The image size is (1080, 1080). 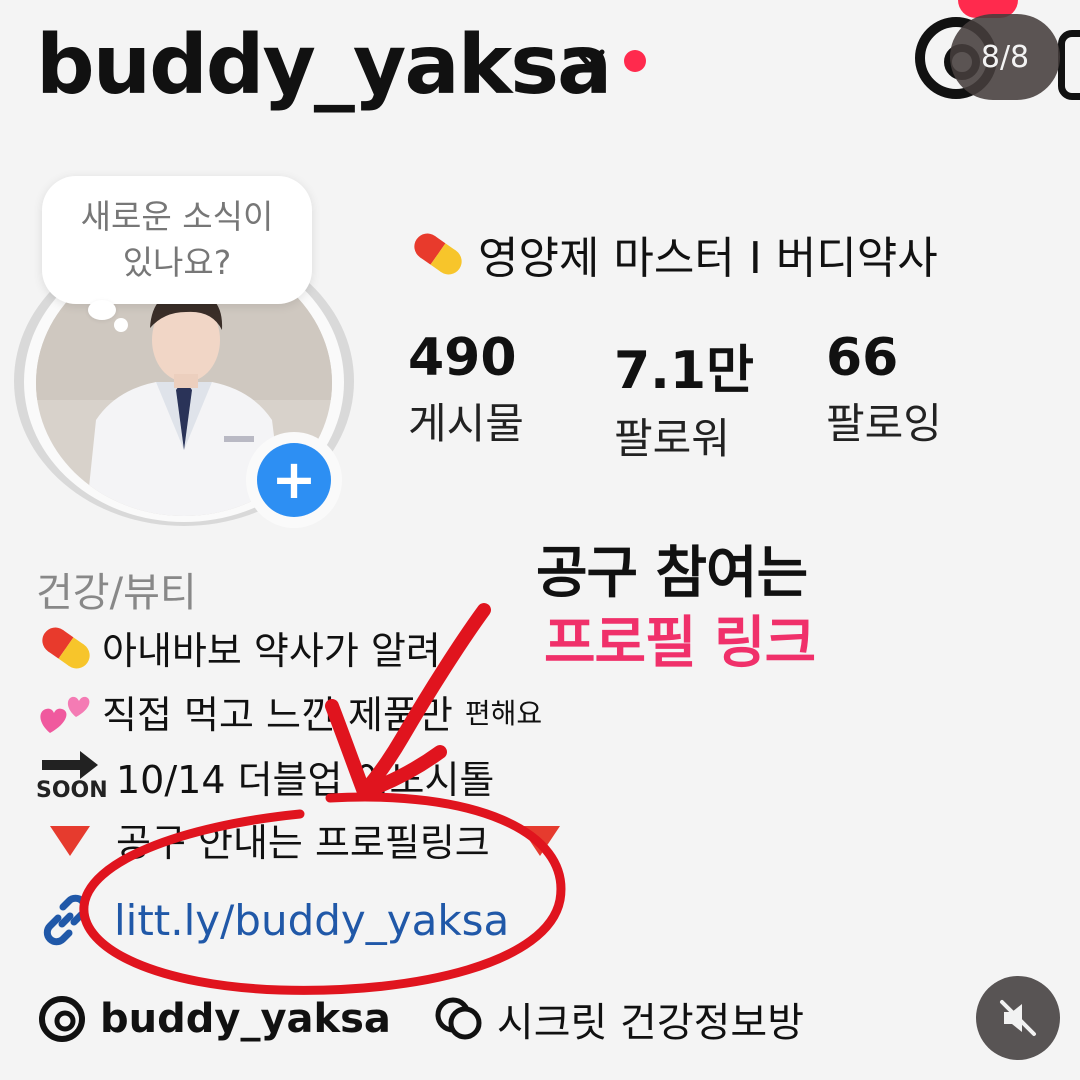 I want to click on add-story-button: +, so click(x=294, y=480).